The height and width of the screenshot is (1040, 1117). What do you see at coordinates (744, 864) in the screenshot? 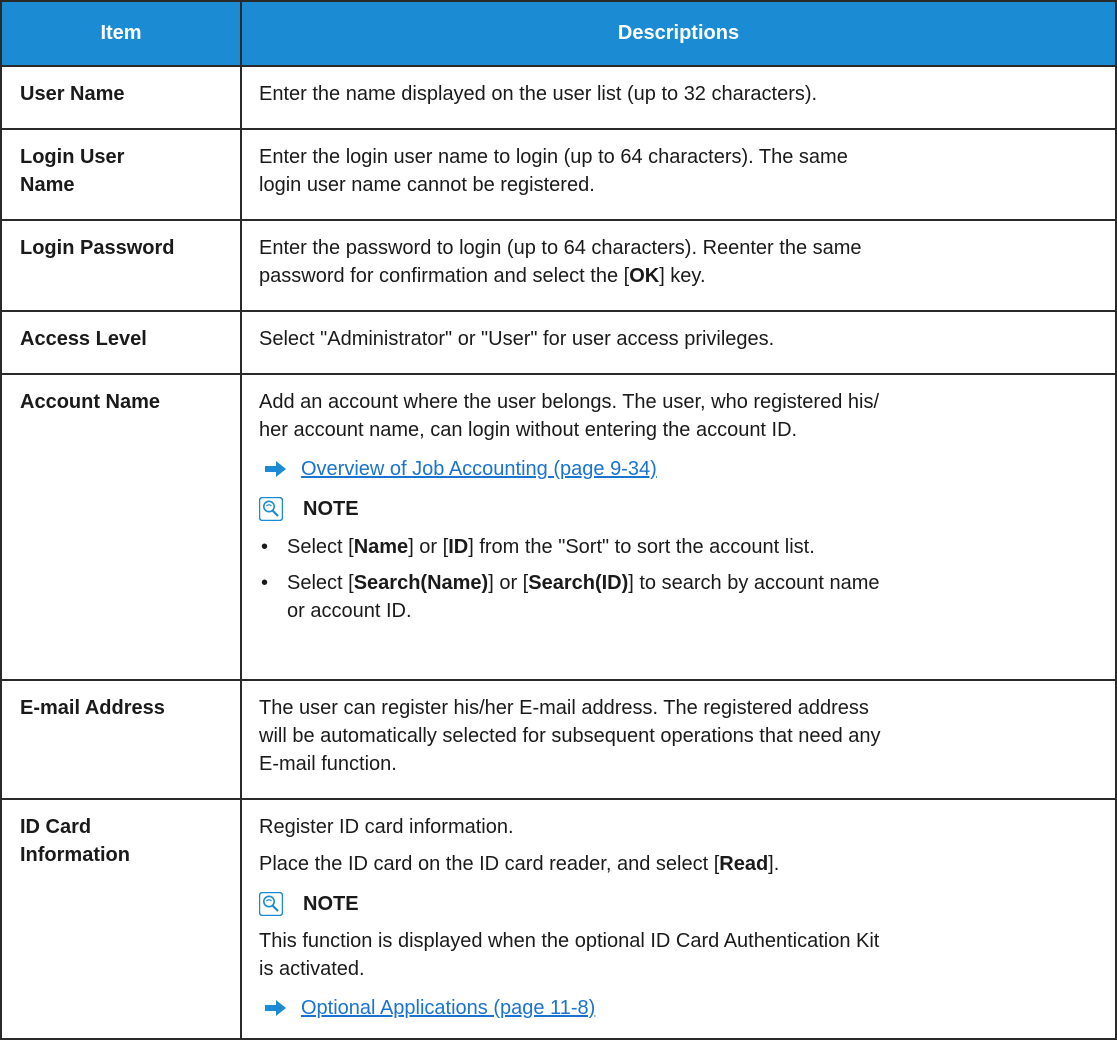
I see `read-key-label: Read` at bounding box center [744, 864].